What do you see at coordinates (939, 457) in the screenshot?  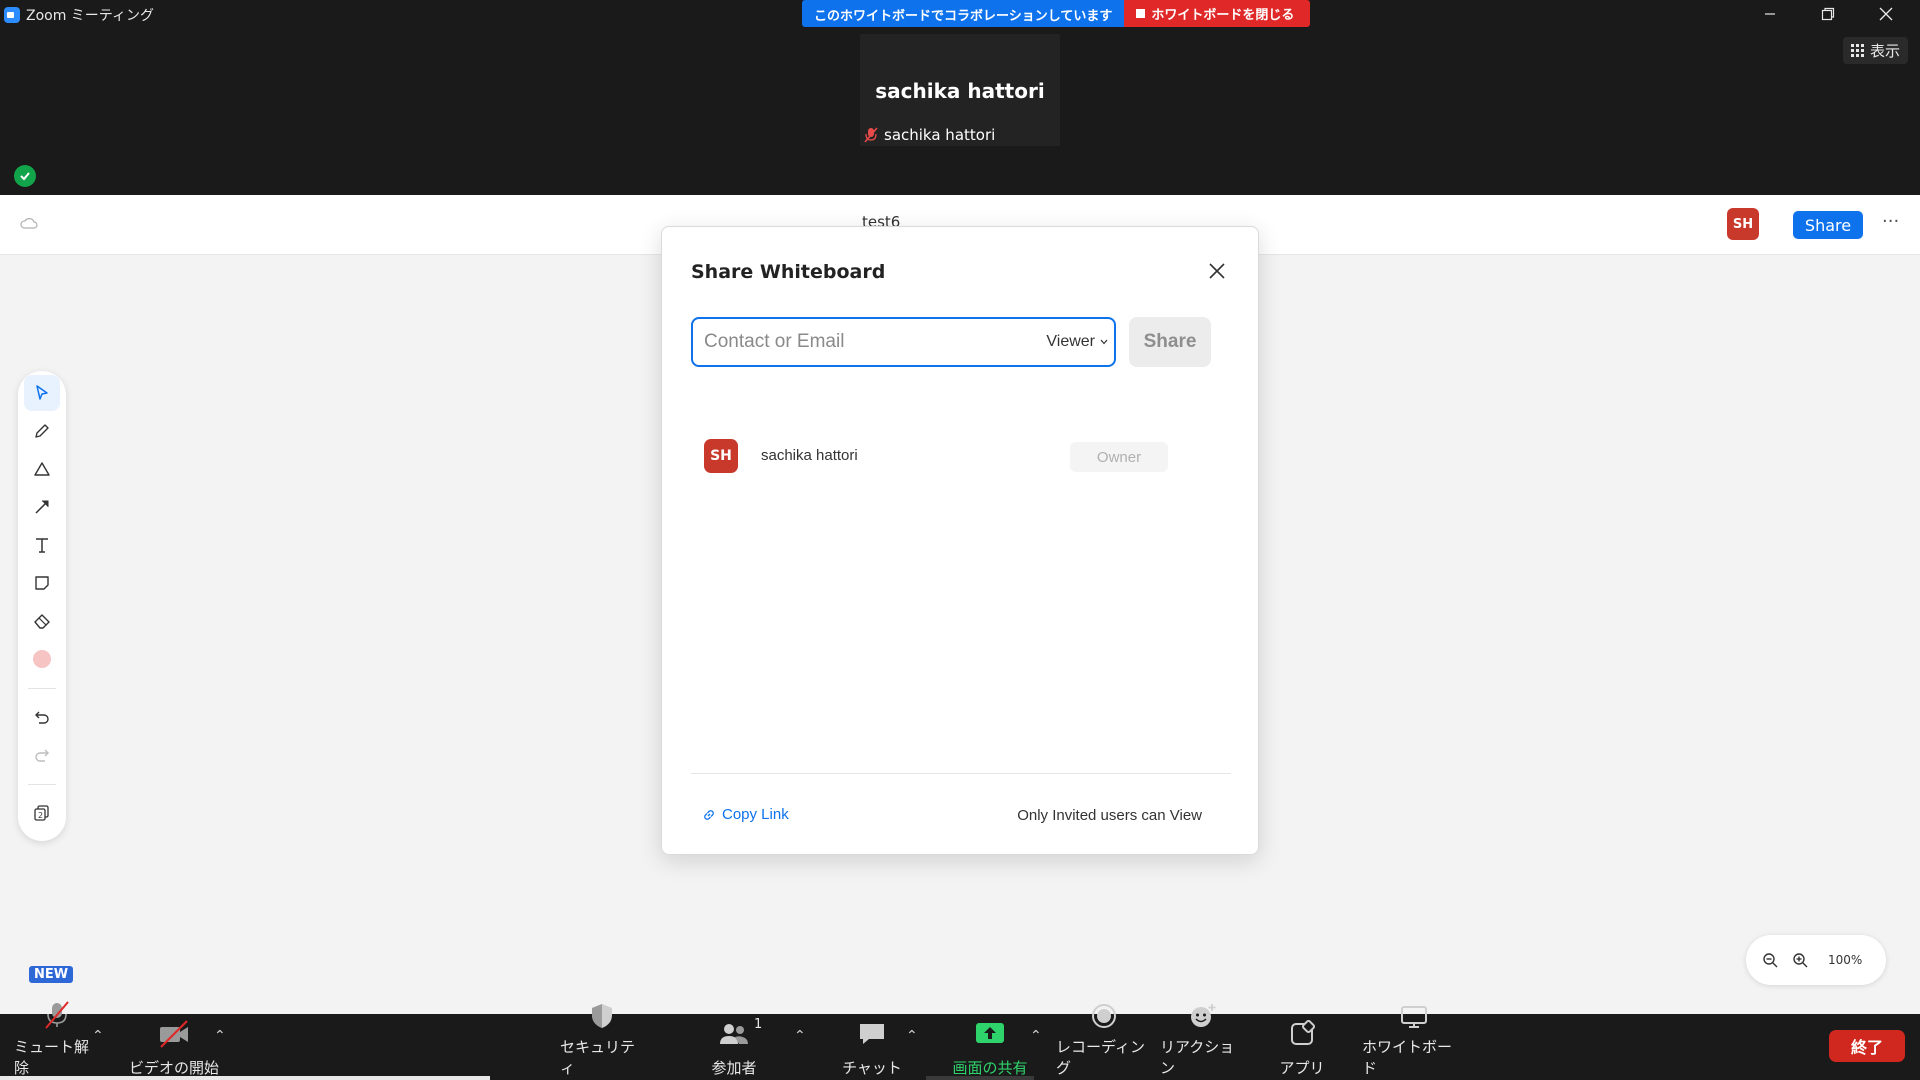 I see `member-row: SH sachika hattori Owner` at bounding box center [939, 457].